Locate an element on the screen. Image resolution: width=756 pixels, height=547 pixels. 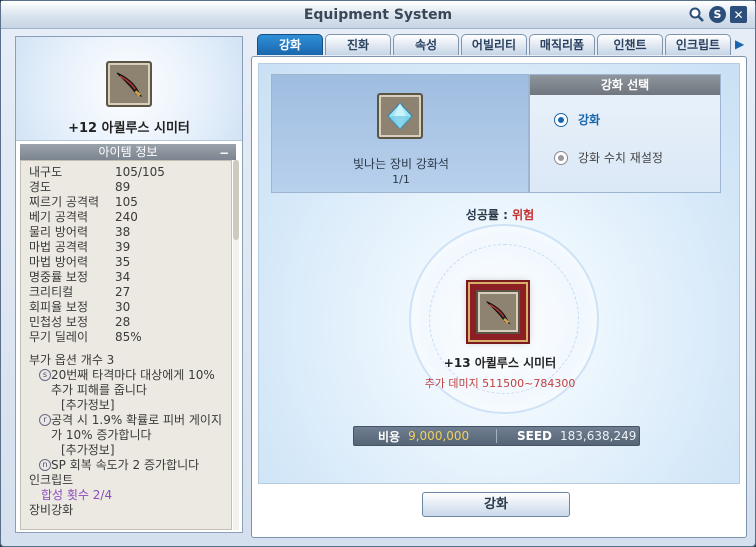
radio-enhance-label: 강화 is located at coordinates (589, 119).